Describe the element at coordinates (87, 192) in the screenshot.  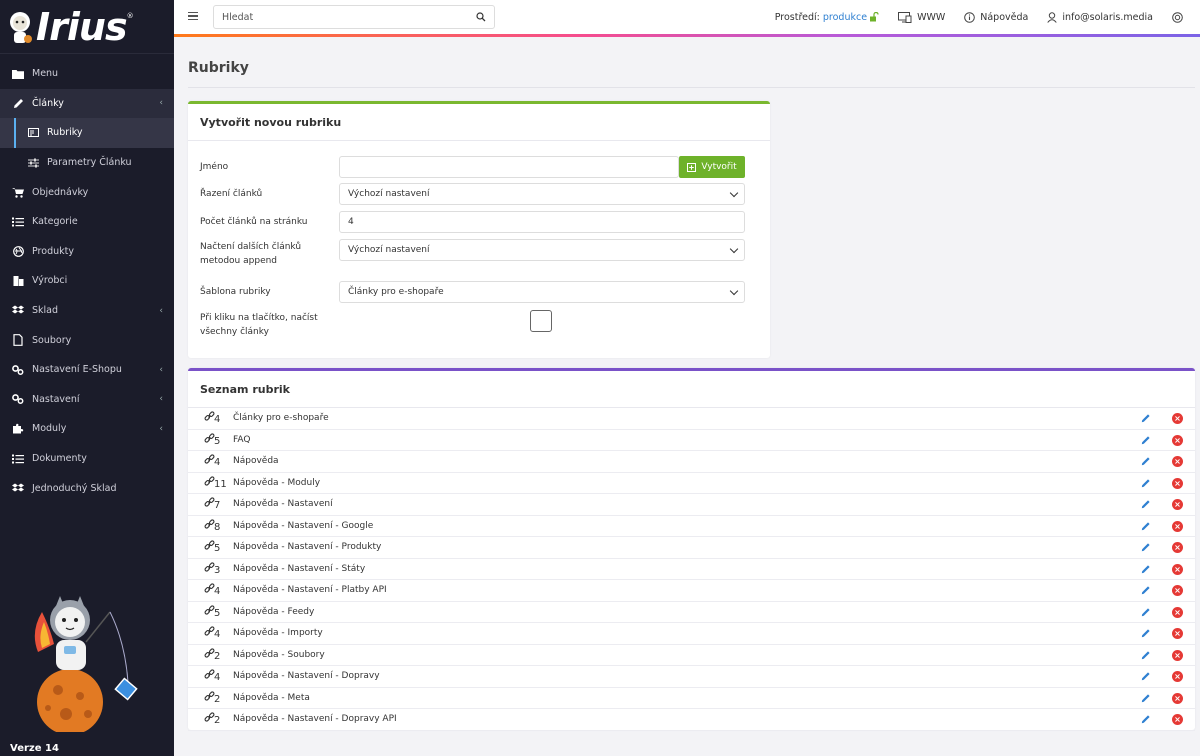
I see `sidebar-item-objednávky: Objednávky` at that location.